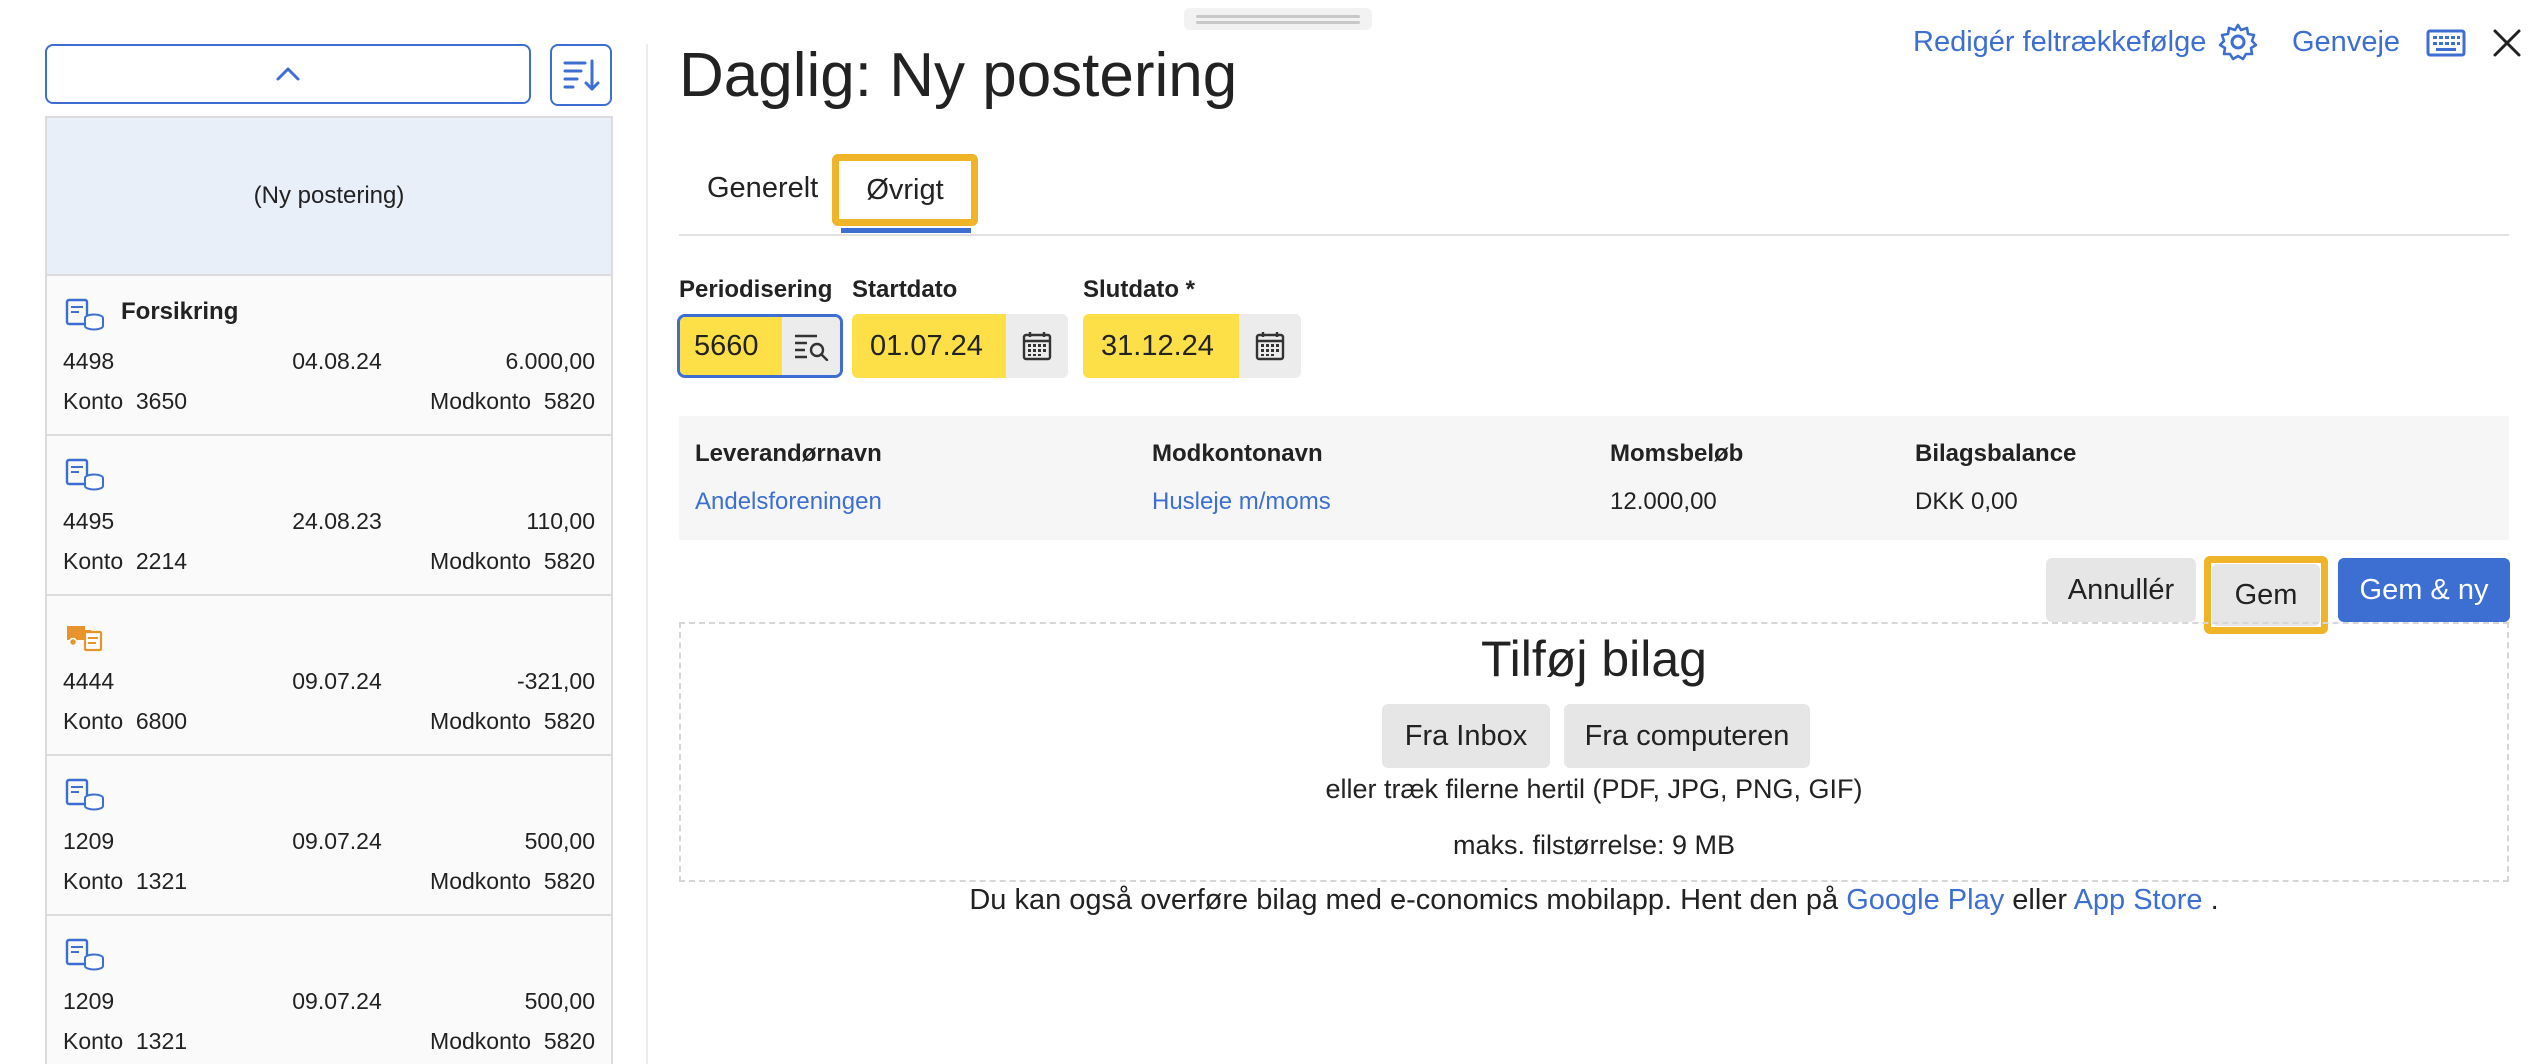 This screenshot has height=1064, width=2548. I want to click on entry-amount: 6.000,00, so click(550, 361).